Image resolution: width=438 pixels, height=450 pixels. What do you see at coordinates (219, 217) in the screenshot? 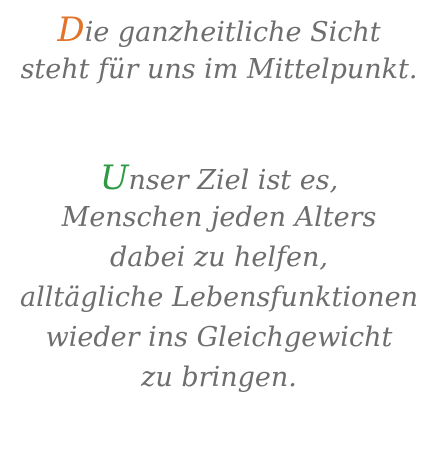
I see `paragraph2-line2: Menschen jeden Alters` at bounding box center [219, 217].